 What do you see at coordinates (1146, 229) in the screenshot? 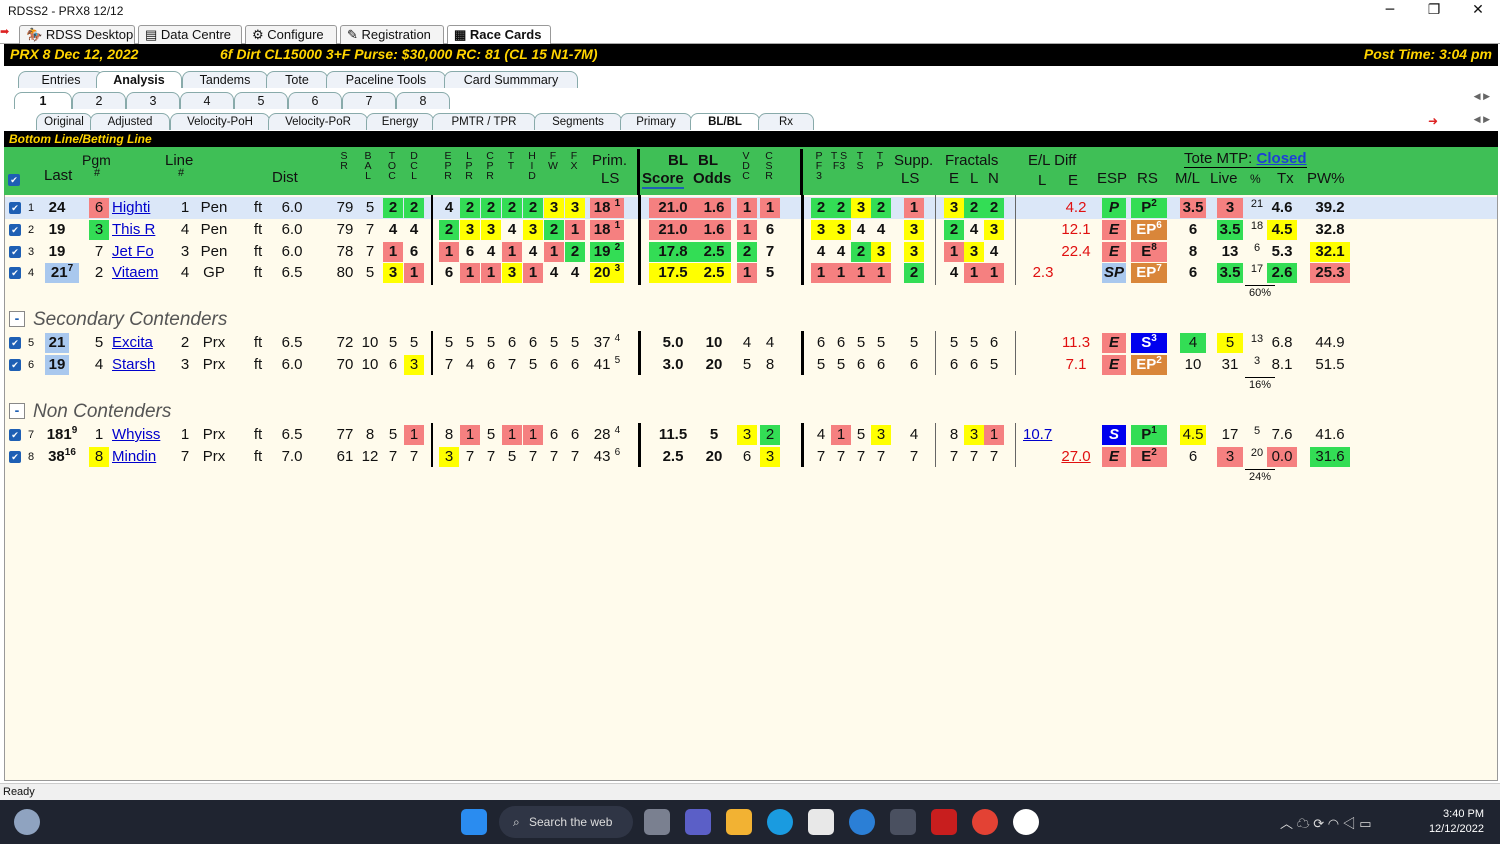
I see `cell-value: EP` at bounding box center [1146, 229].